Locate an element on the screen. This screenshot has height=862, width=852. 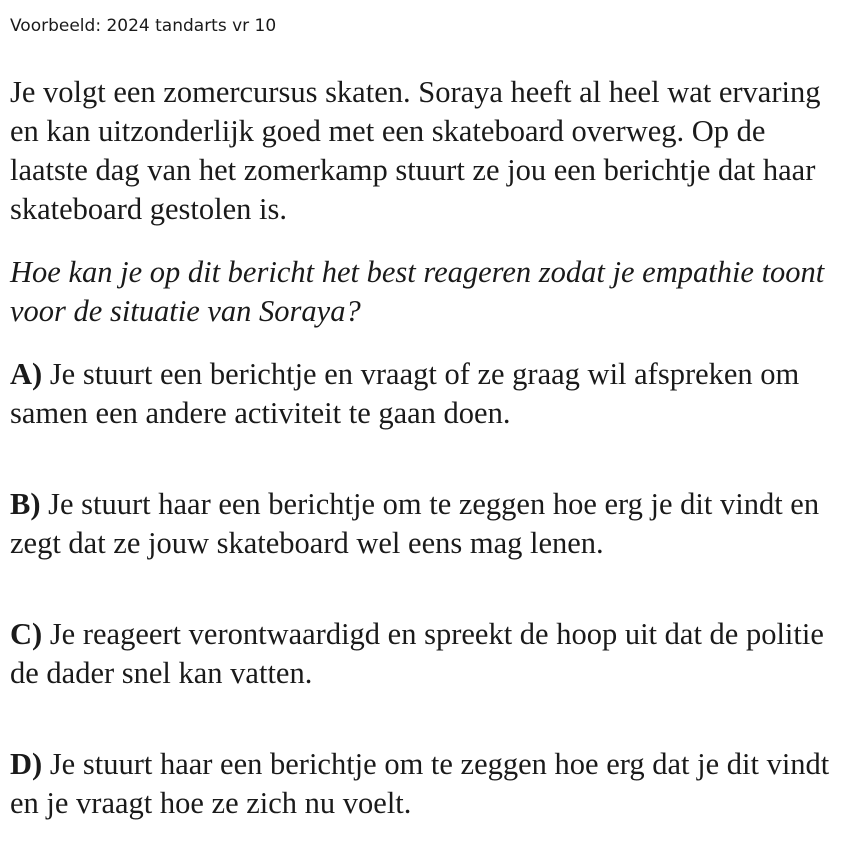
example-caption: Voorbeeld: 2024 tandarts vr 10 is located at coordinates (143, 26).